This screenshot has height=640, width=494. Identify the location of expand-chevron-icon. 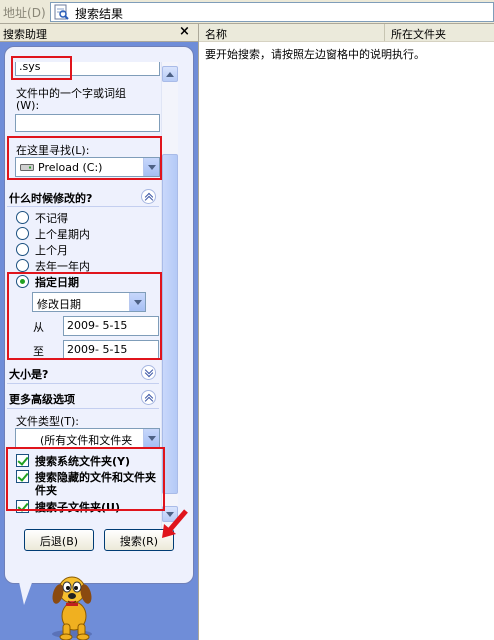
(148, 372).